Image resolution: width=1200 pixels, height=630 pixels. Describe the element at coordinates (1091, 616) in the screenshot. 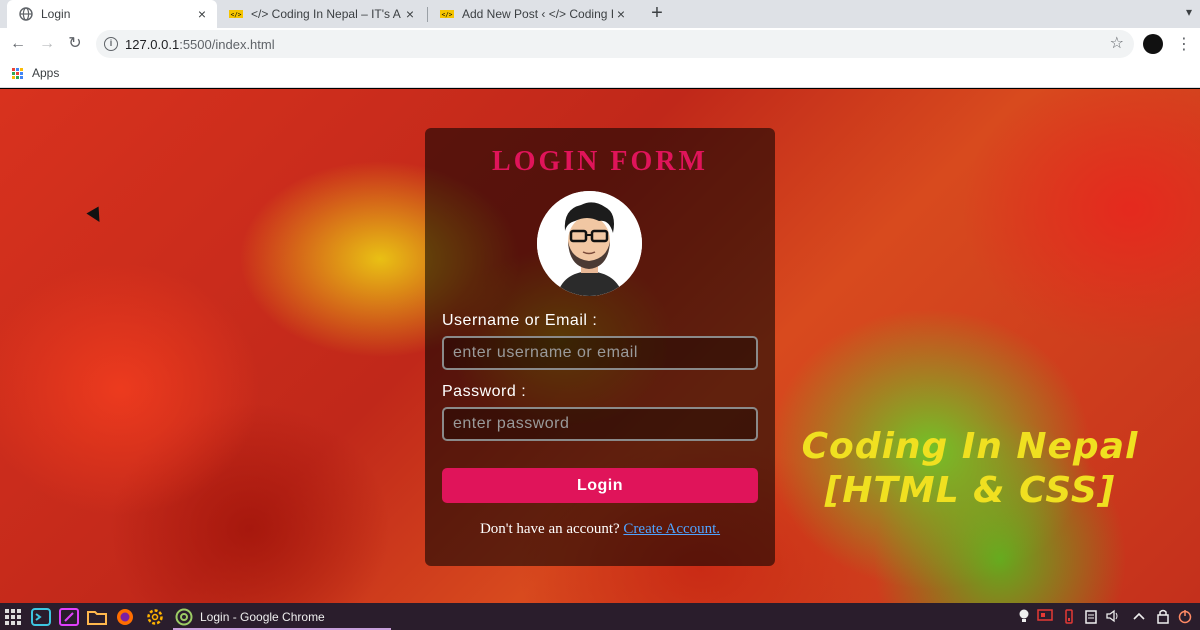

I see `clipboard-icon` at that location.